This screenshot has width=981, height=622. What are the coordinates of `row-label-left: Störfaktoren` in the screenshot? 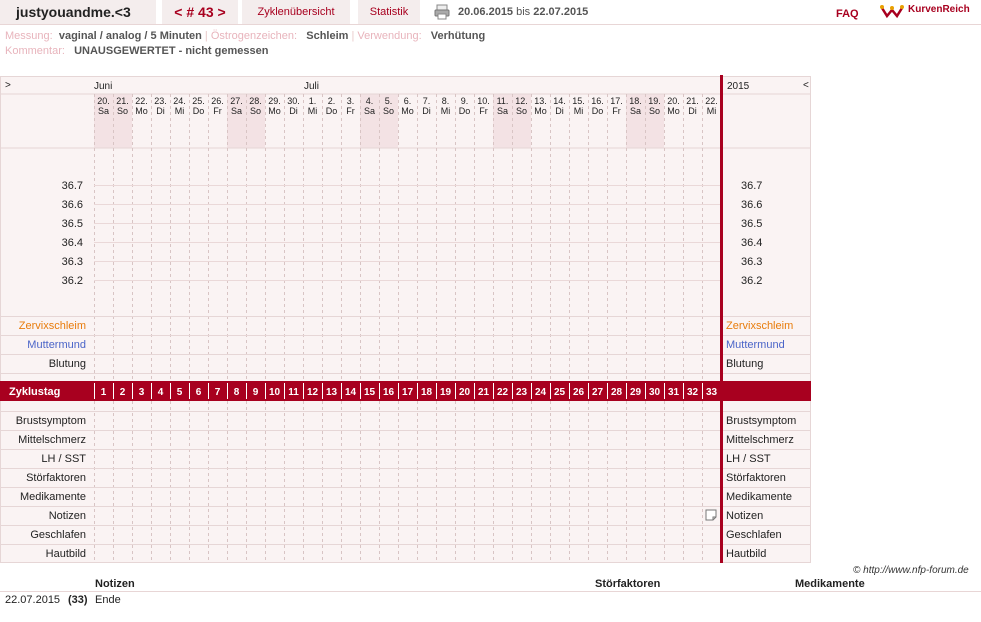 It's located at (56, 478).